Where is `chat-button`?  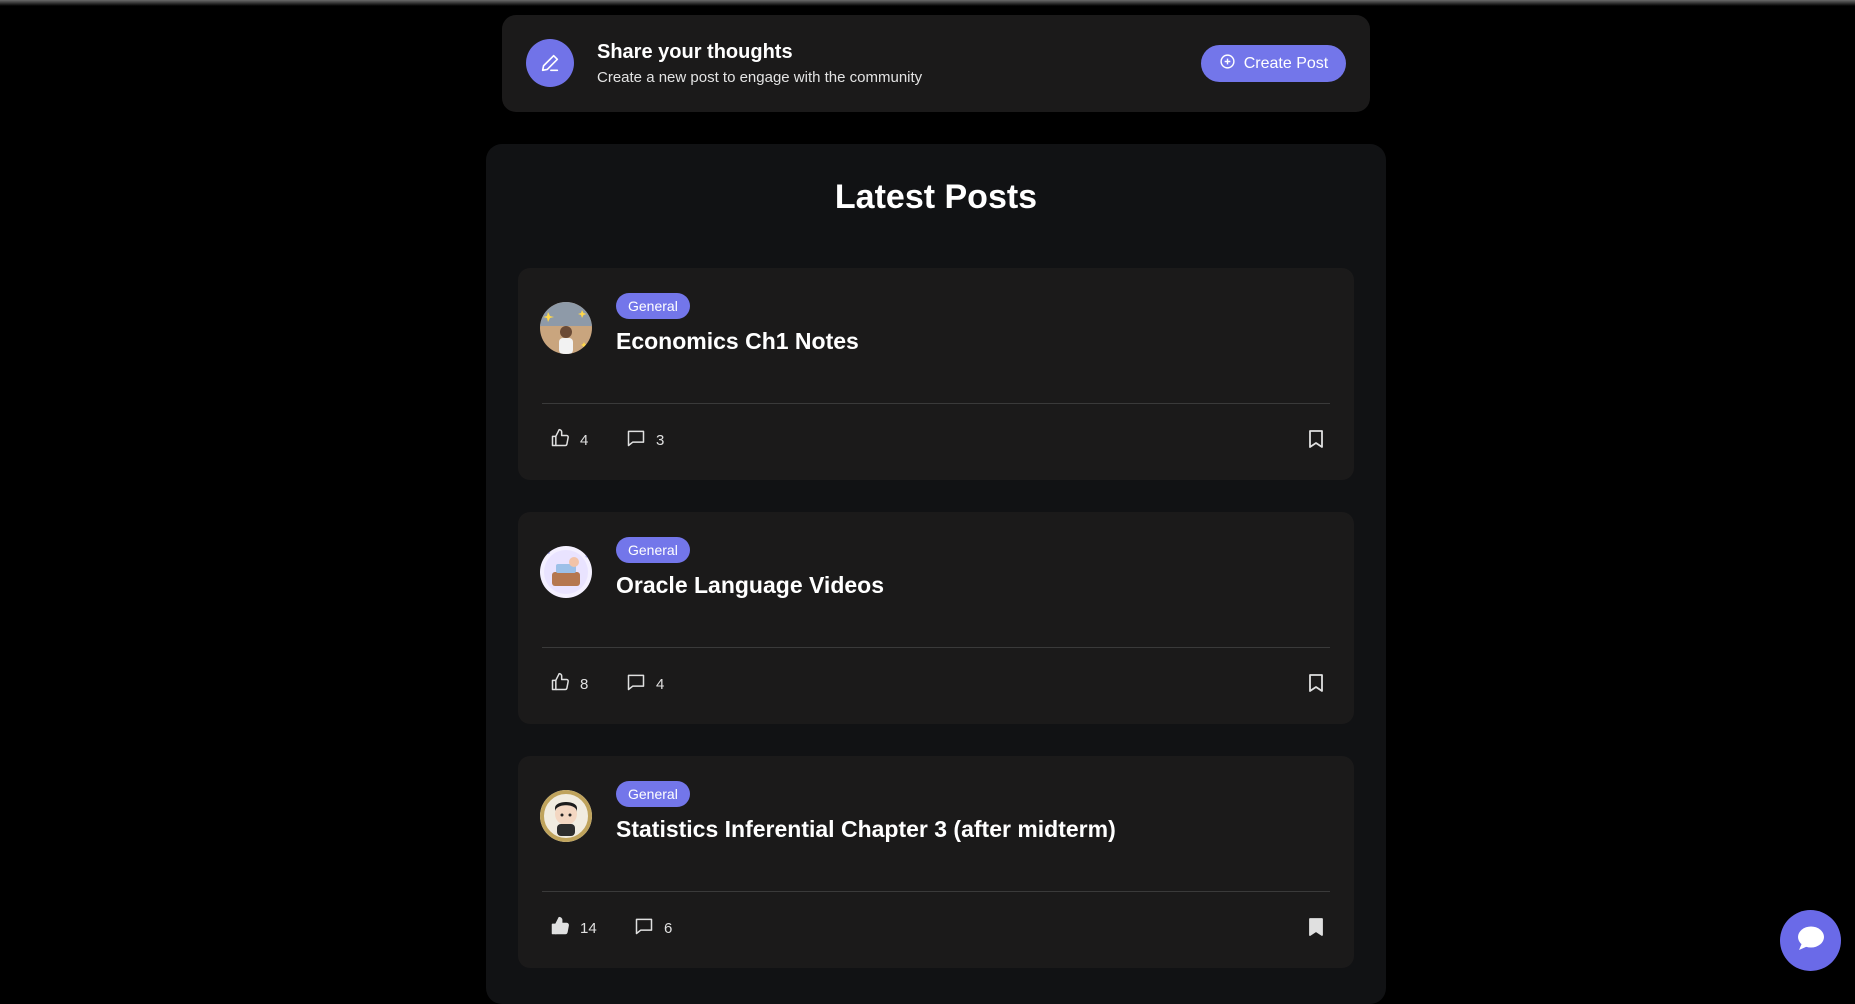
chat-button is located at coordinates (1810, 940).